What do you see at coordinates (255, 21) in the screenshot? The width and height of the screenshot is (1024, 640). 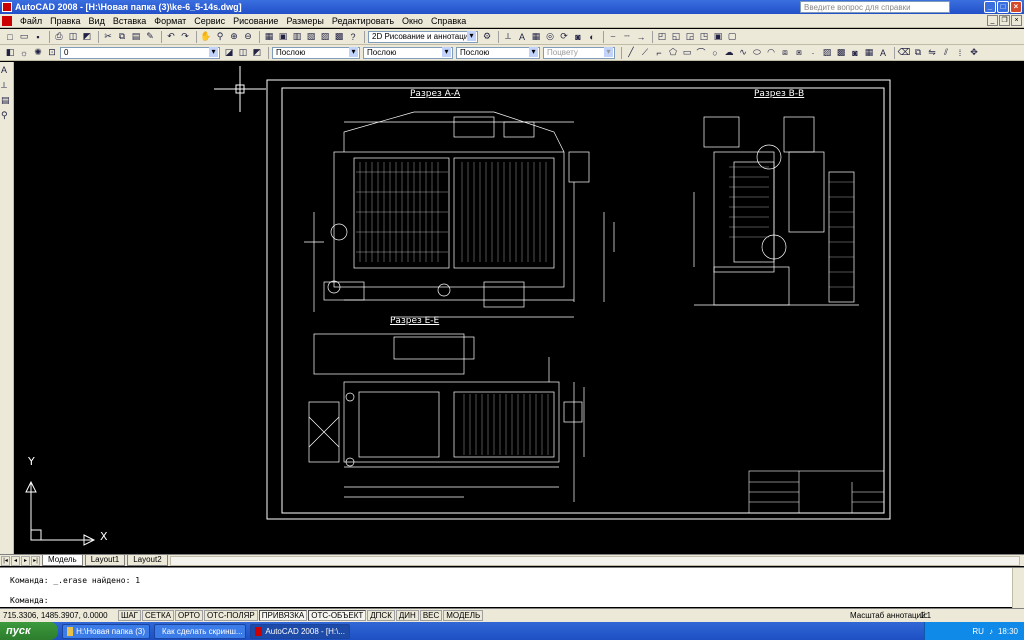 I see `menu-draw: Рисование` at bounding box center [255, 21].